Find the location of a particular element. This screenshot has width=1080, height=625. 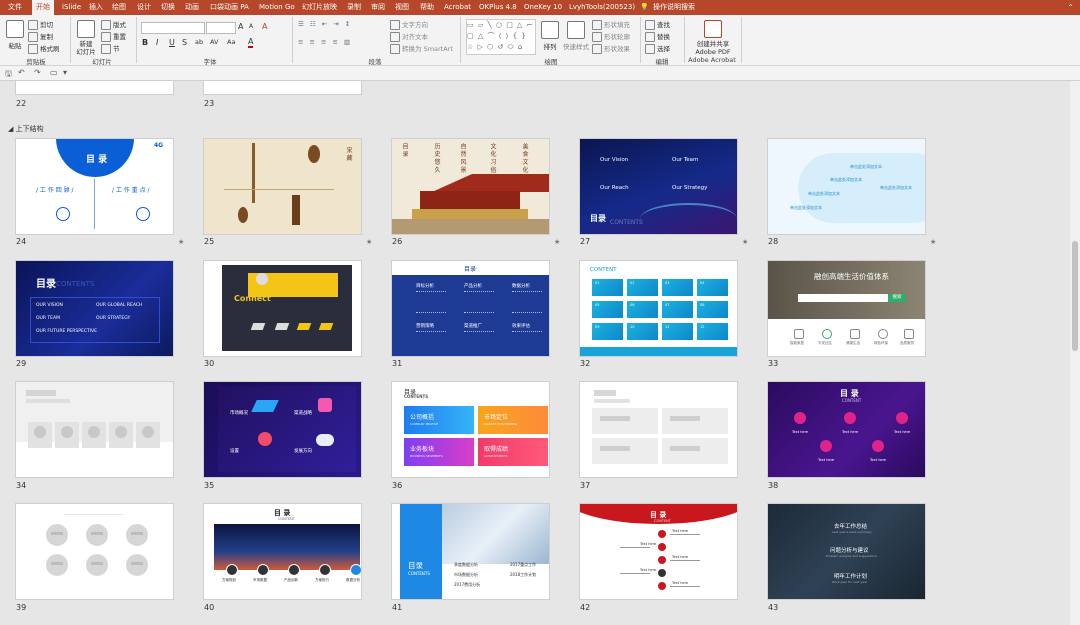

text-shadow-button: ab is located at coordinates (199, 42).